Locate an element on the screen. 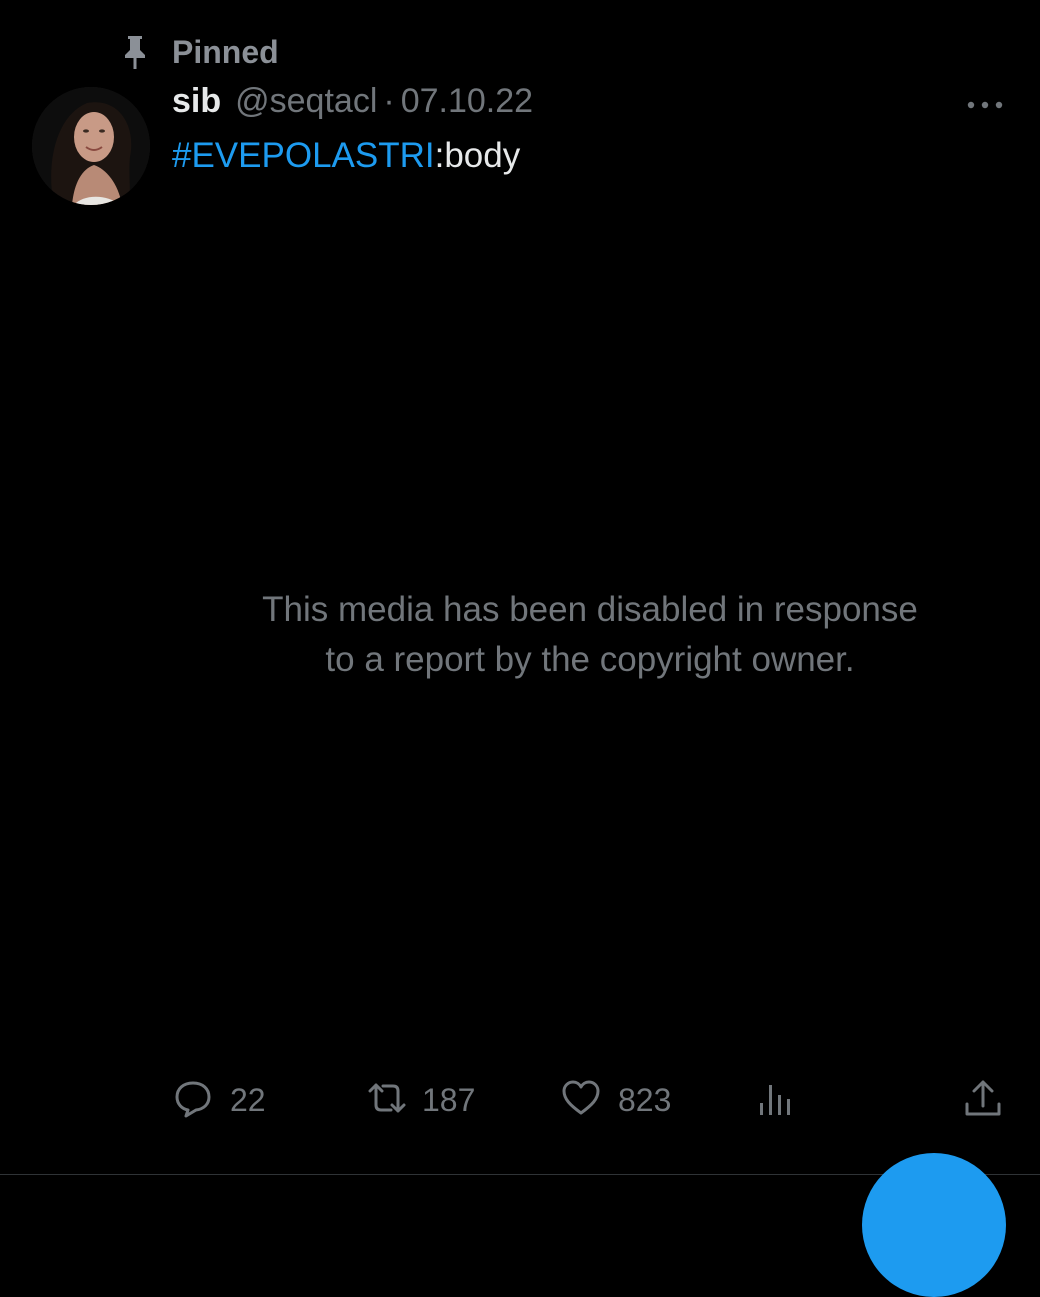 Image resolution: width=1040 pixels, height=1297 pixels. compose-tweet-button is located at coordinates (934, 1225).